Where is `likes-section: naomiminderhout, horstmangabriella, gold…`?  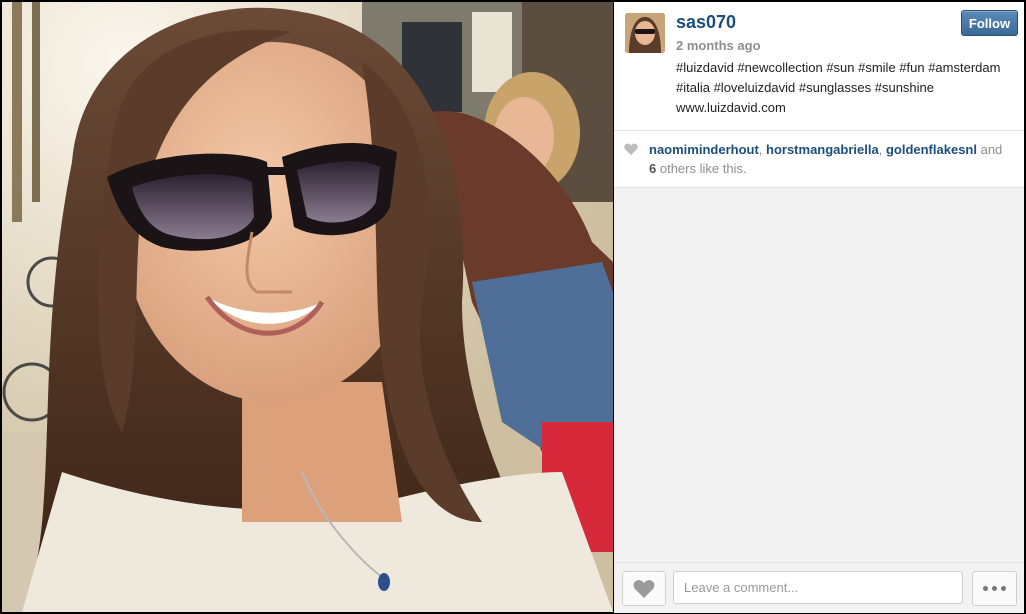
likes-section: naomiminderhout, horstmangabriella, gold… is located at coordinates (819, 159).